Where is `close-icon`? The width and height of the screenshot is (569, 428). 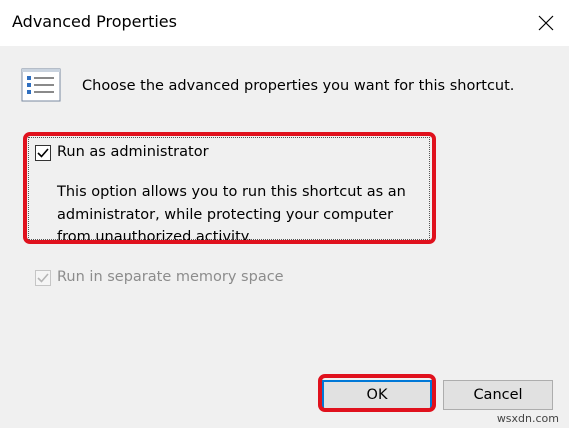 close-icon is located at coordinates (546, 23).